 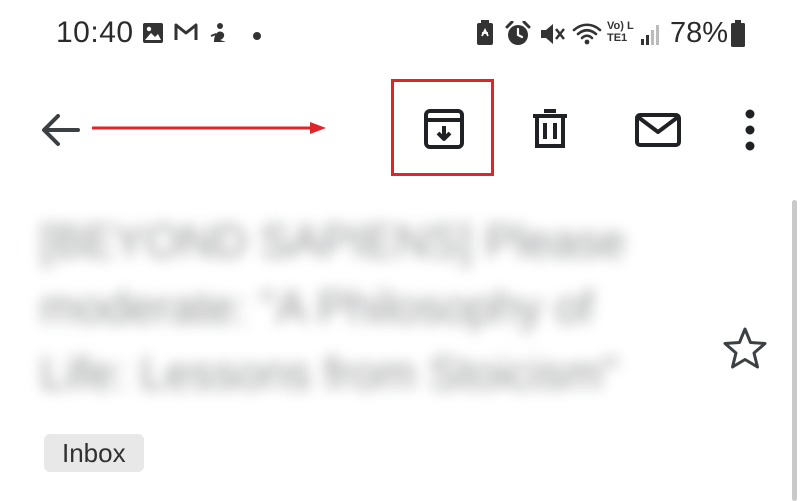 What do you see at coordinates (94, 453) in the screenshot?
I see `inbox-label-chip: Inbox` at bounding box center [94, 453].